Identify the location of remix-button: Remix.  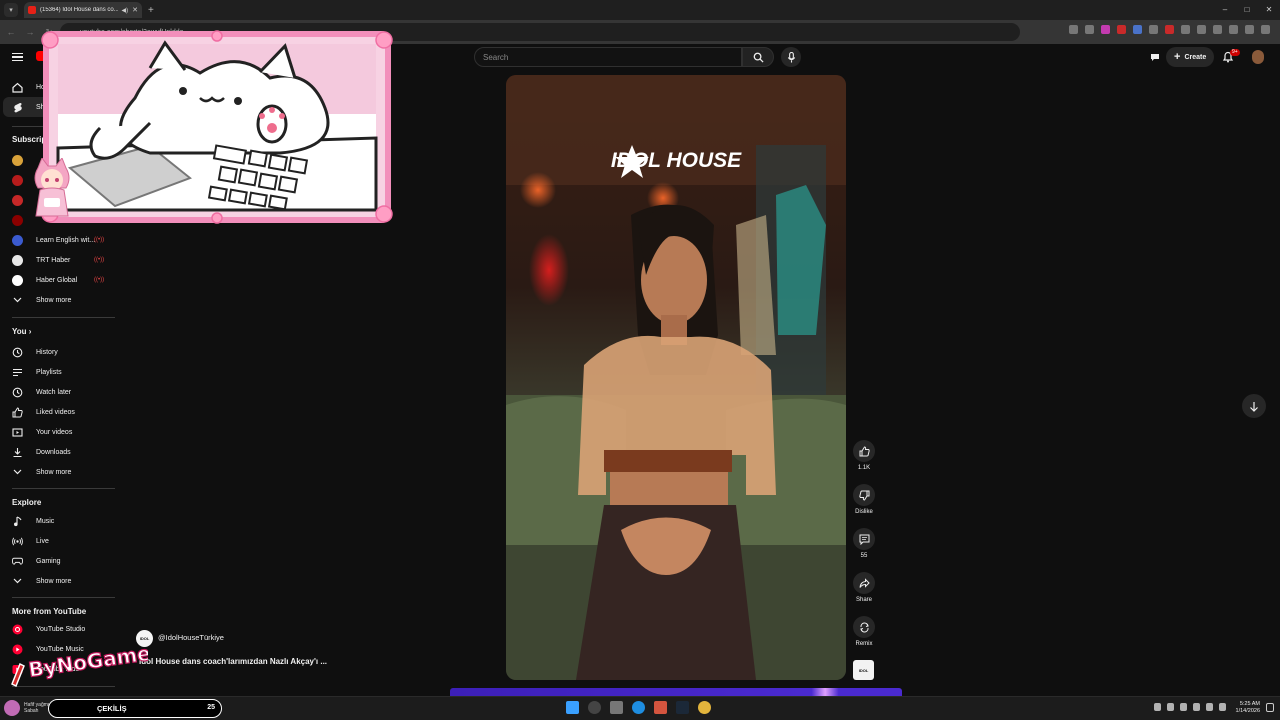
(864, 631).